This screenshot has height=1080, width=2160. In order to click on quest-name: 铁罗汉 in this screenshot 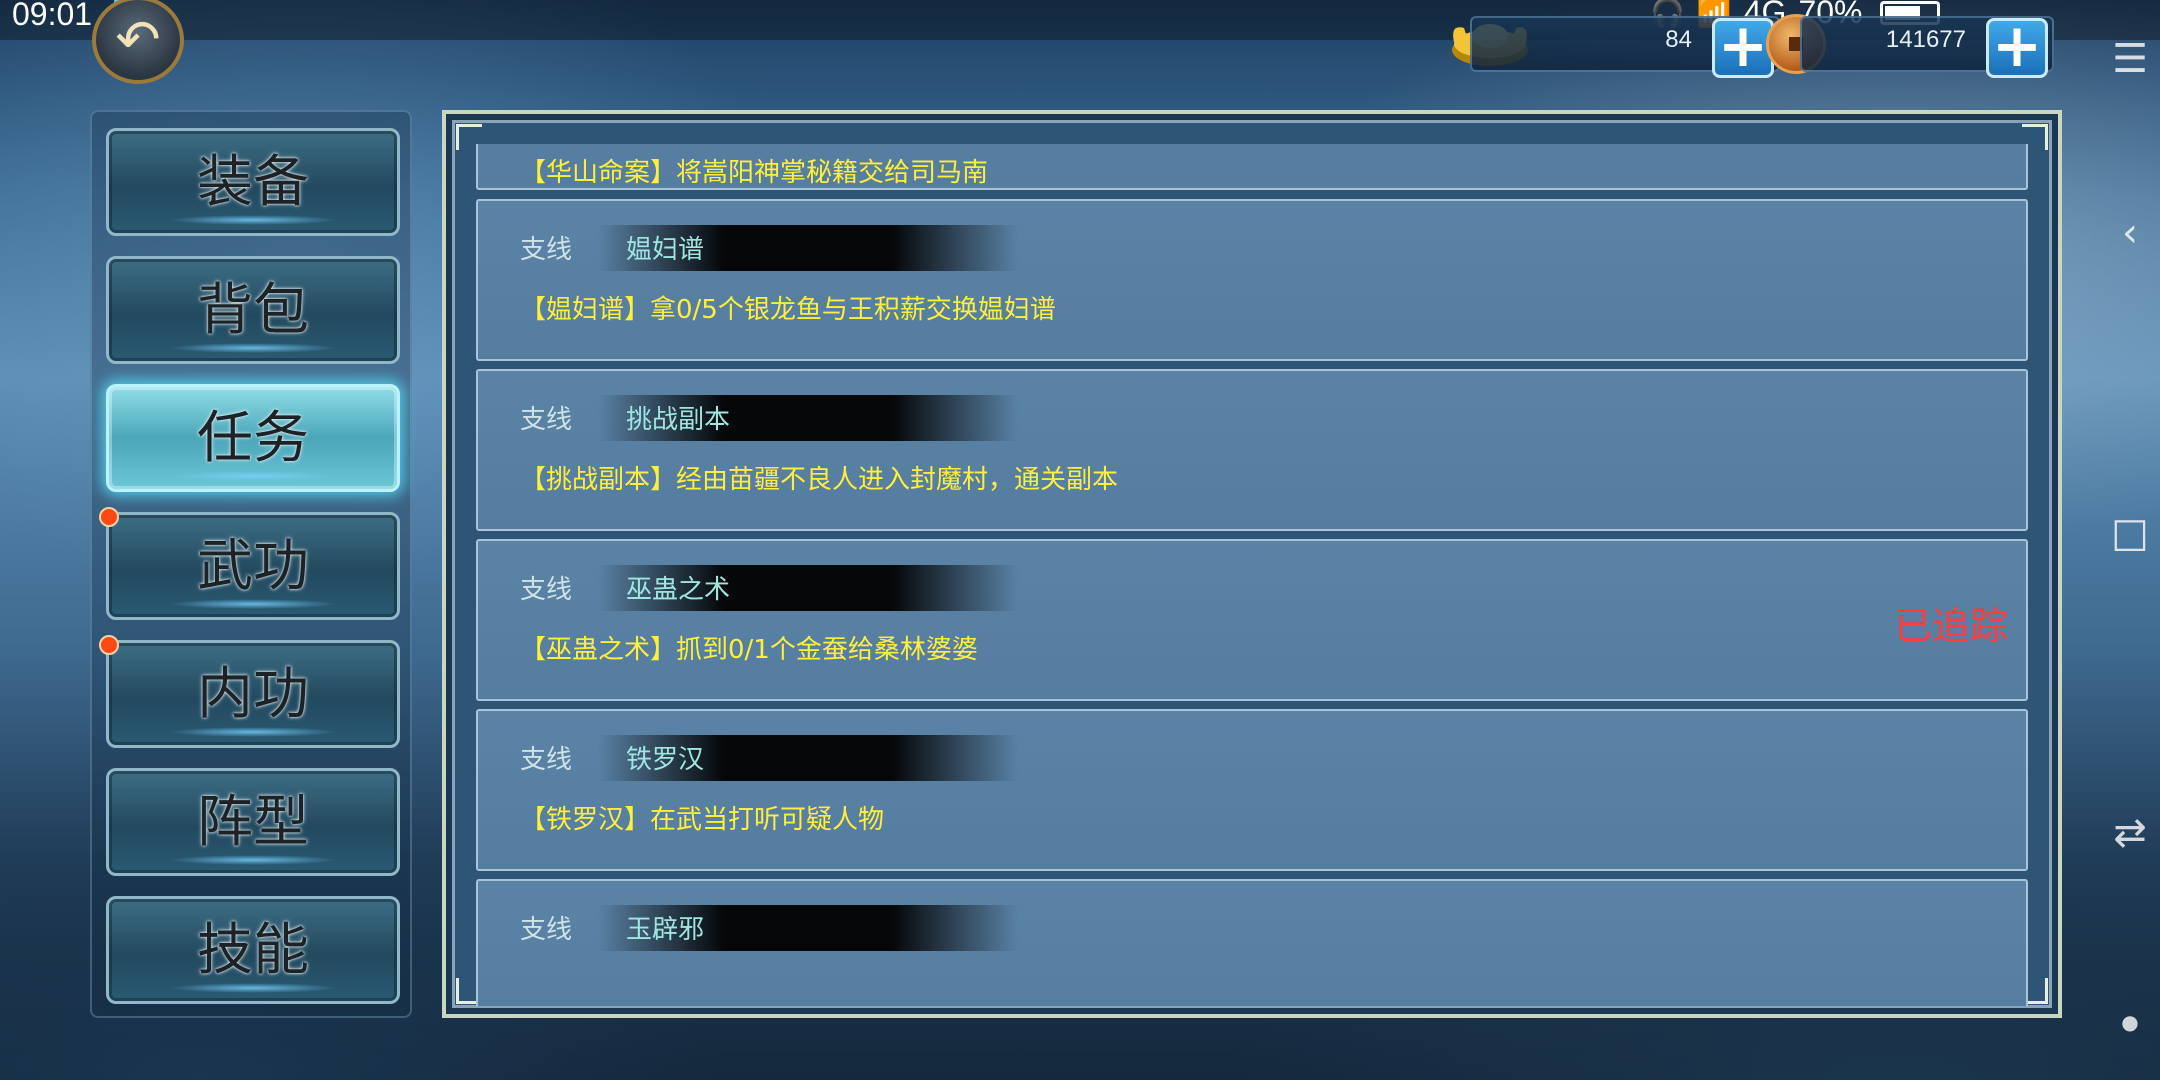, I will do `click(665, 760)`.